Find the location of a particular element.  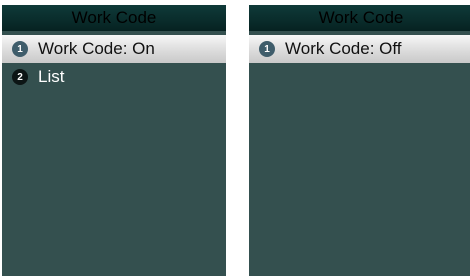

menu-item-label: Work Code: On is located at coordinates (96, 48).